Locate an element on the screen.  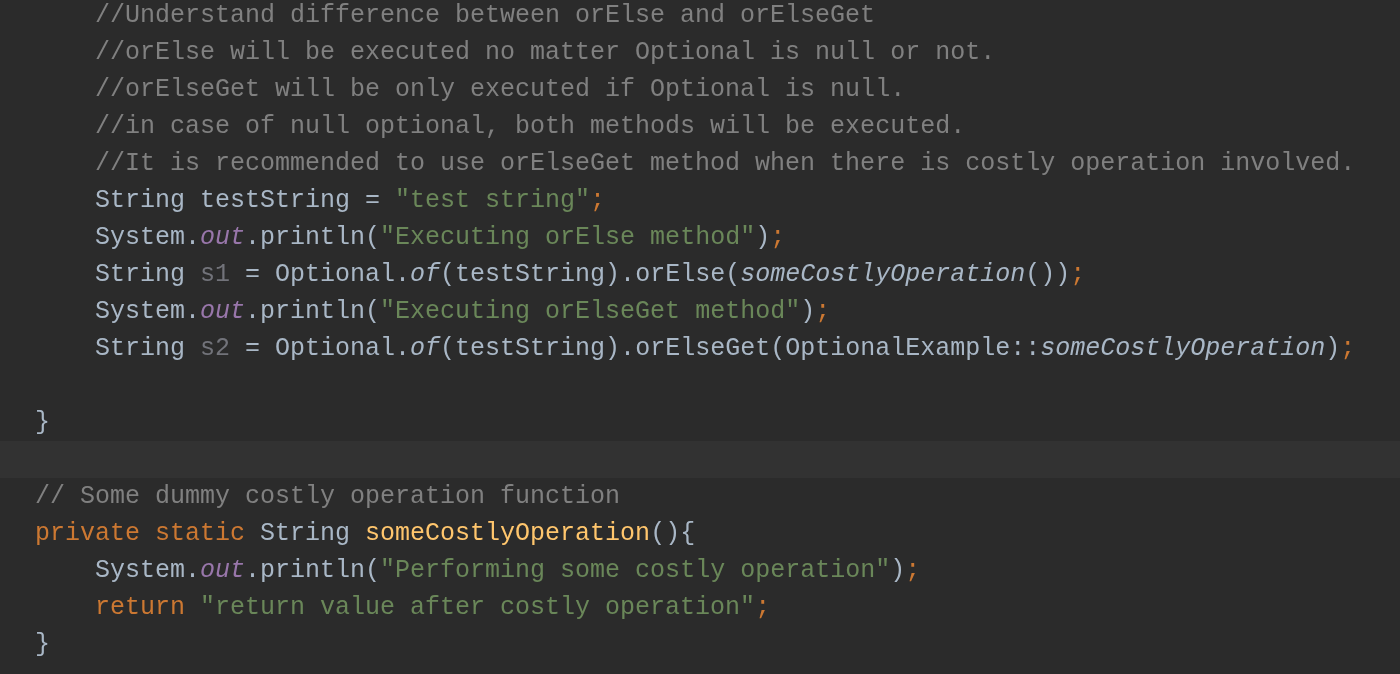
code-line: System.out.println("Executing orElse method"); is located at coordinates (440, 237).